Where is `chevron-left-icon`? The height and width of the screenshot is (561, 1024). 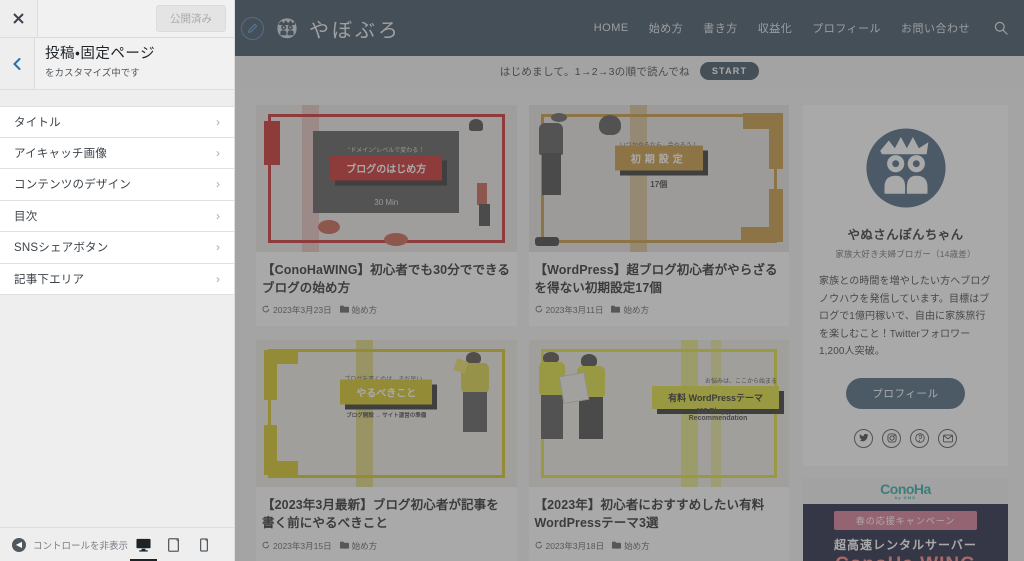
chevron-left-icon is located at coordinates (17, 63).